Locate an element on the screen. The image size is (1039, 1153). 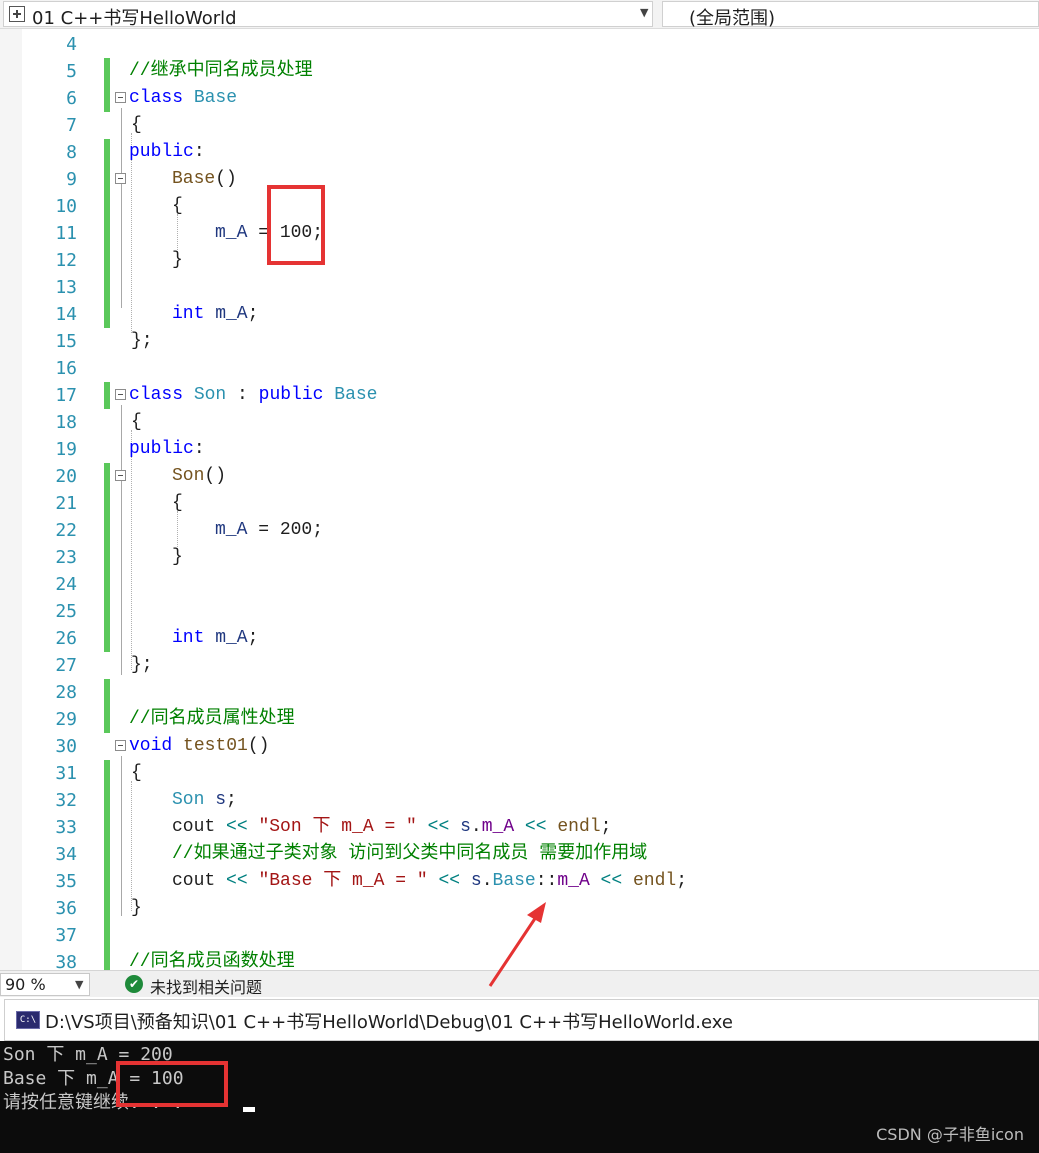
line-number: 22 is located at coordinates (66, 530).